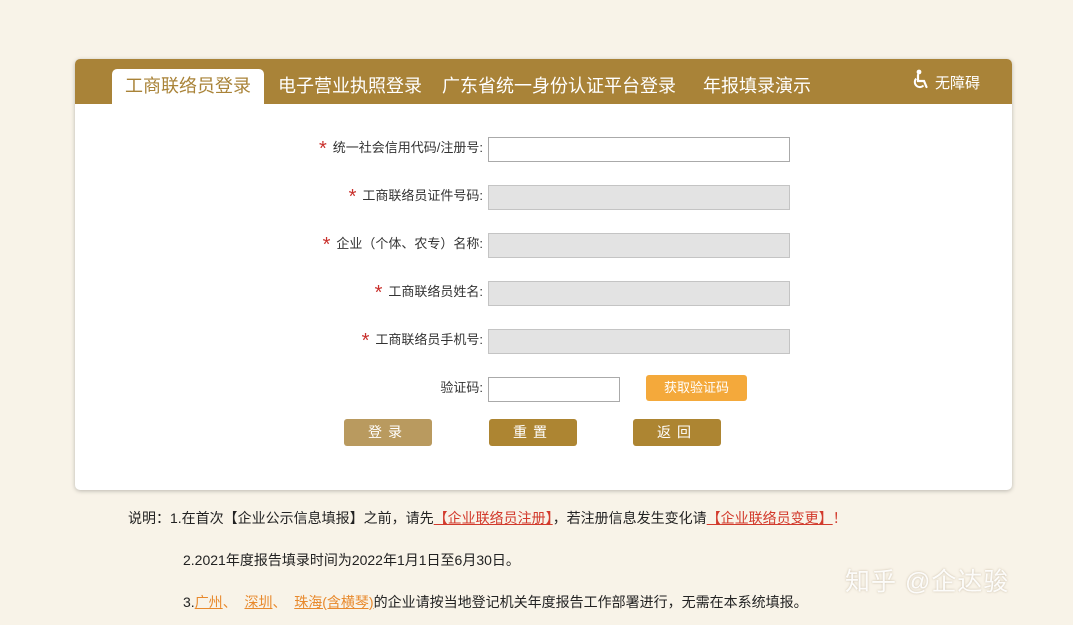 Image resolution: width=1073 pixels, height=625 pixels. What do you see at coordinates (639, 341) in the screenshot?
I see `phone-input` at bounding box center [639, 341].